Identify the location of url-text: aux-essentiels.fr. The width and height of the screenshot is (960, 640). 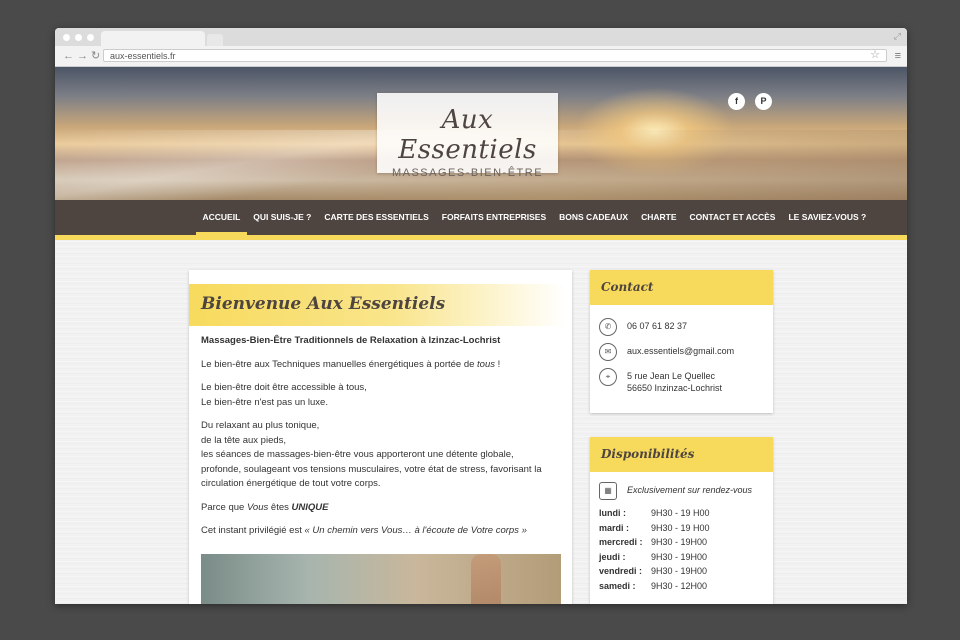
(143, 56).